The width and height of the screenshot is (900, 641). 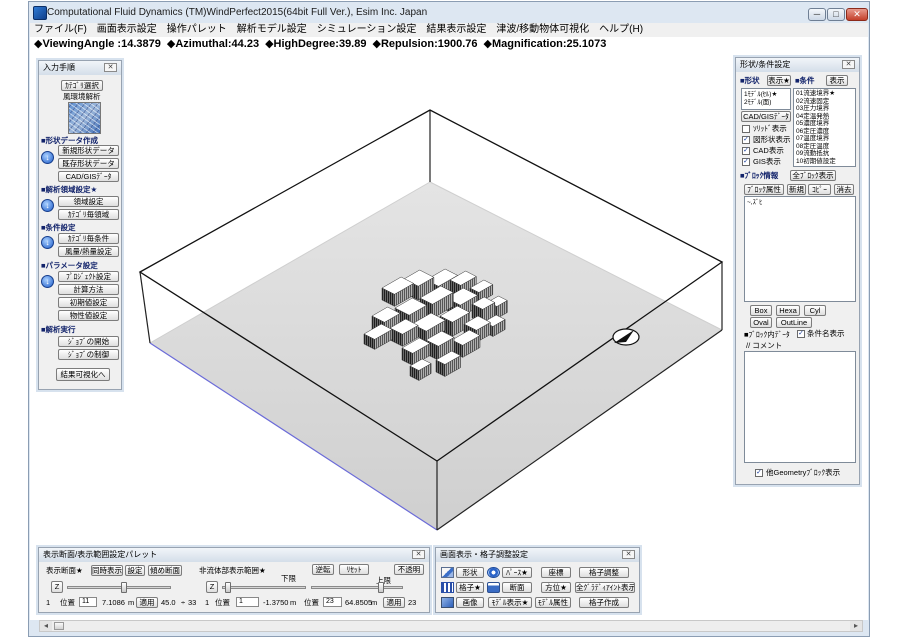 What do you see at coordinates (824, 94) in the screenshot?
I see `list-item: 01流速境界★` at bounding box center [824, 94].